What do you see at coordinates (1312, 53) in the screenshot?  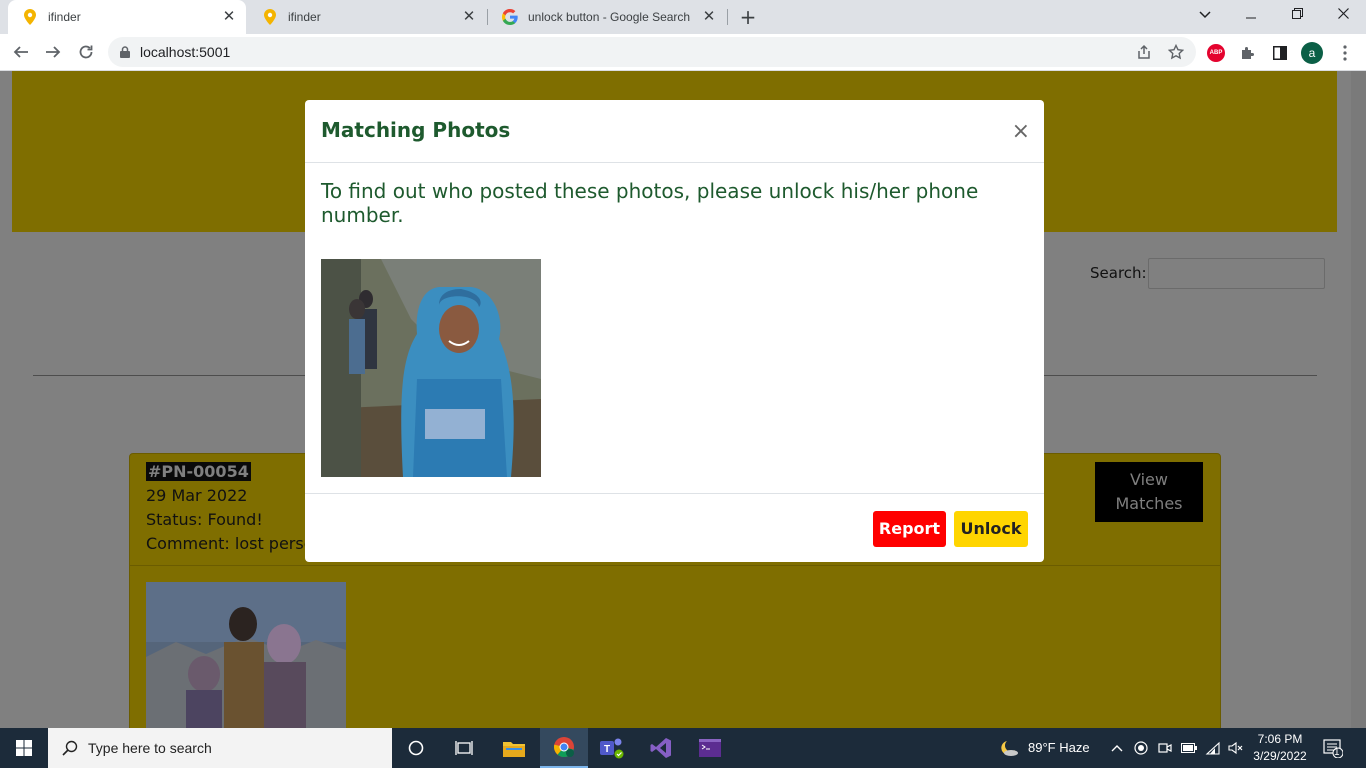 I see `profile-avatar: a` at bounding box center [1312, 53].